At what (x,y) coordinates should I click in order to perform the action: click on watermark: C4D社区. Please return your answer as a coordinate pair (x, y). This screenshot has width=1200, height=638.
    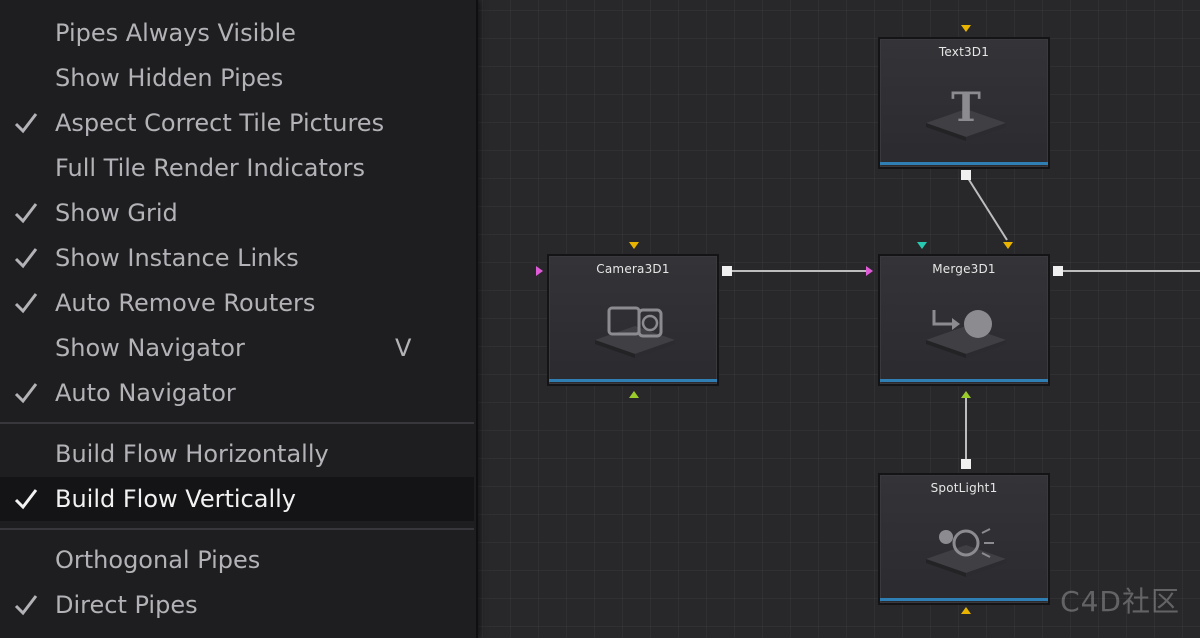
    Looking at the image, I should click on (1120, 601).